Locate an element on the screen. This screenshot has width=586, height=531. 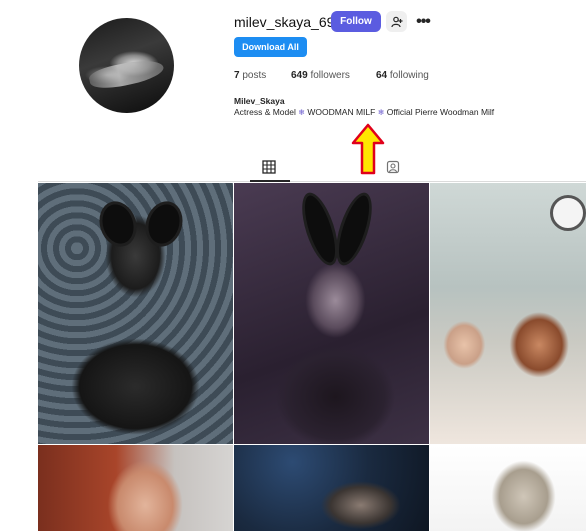
person-add-icon is located at coordinates (396, 21).